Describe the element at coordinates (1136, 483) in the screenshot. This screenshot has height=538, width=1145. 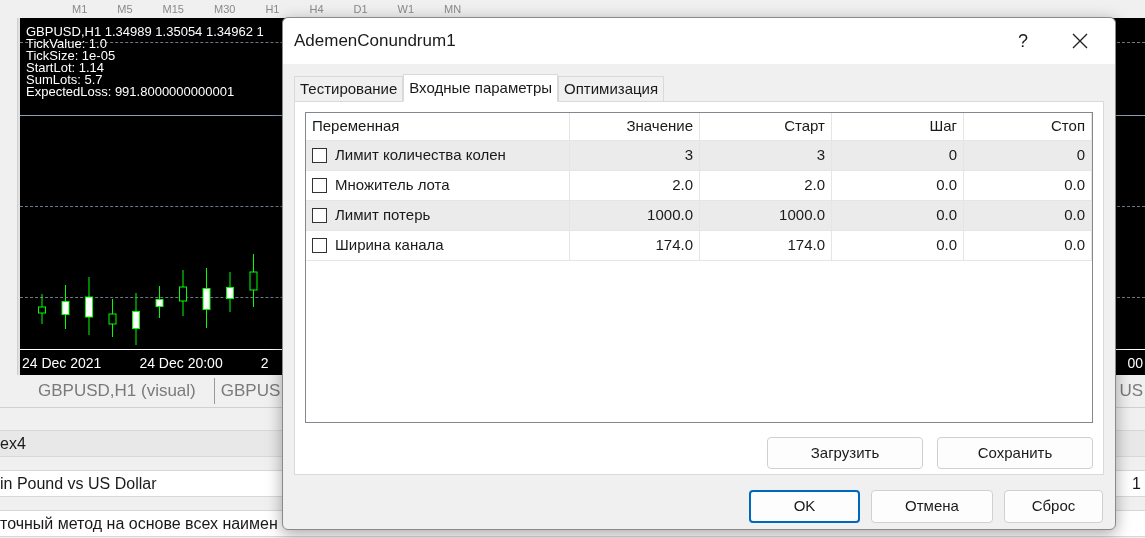
I see `property-value: 1` at that location.